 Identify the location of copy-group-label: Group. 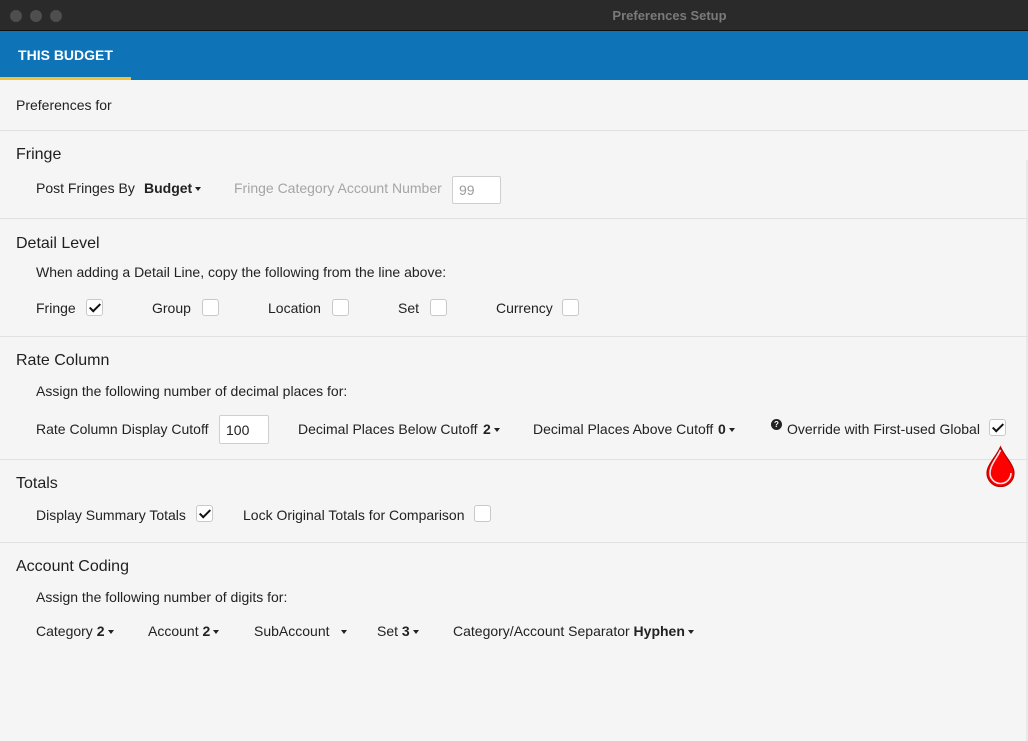
(171, 308).